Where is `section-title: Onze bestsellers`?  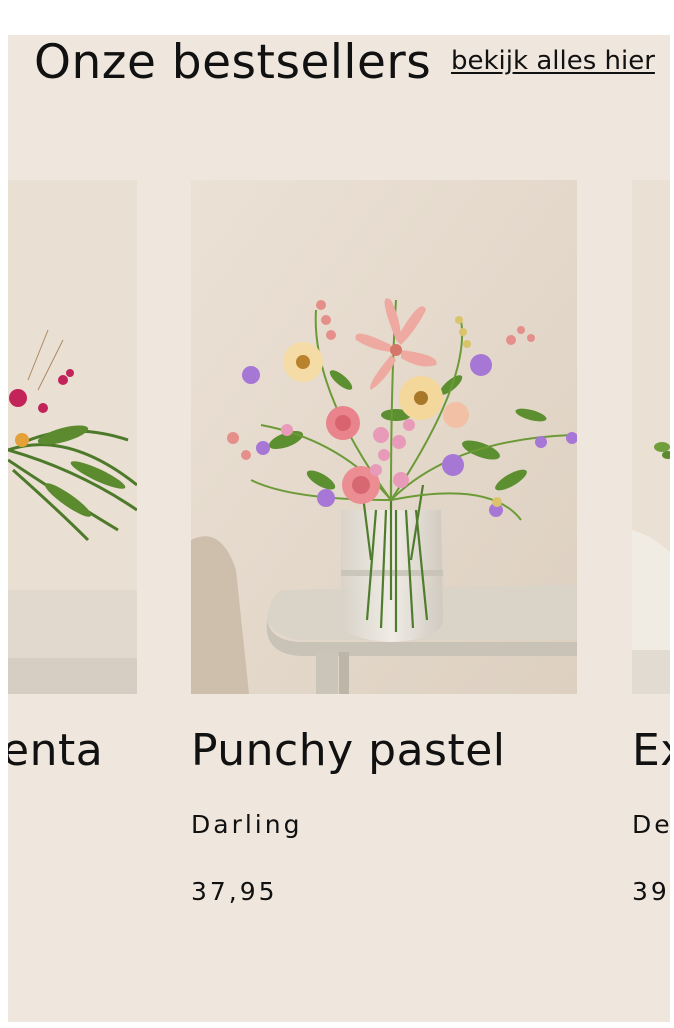
section-title: Onze bestsellers is located at coordinates (233, 62).